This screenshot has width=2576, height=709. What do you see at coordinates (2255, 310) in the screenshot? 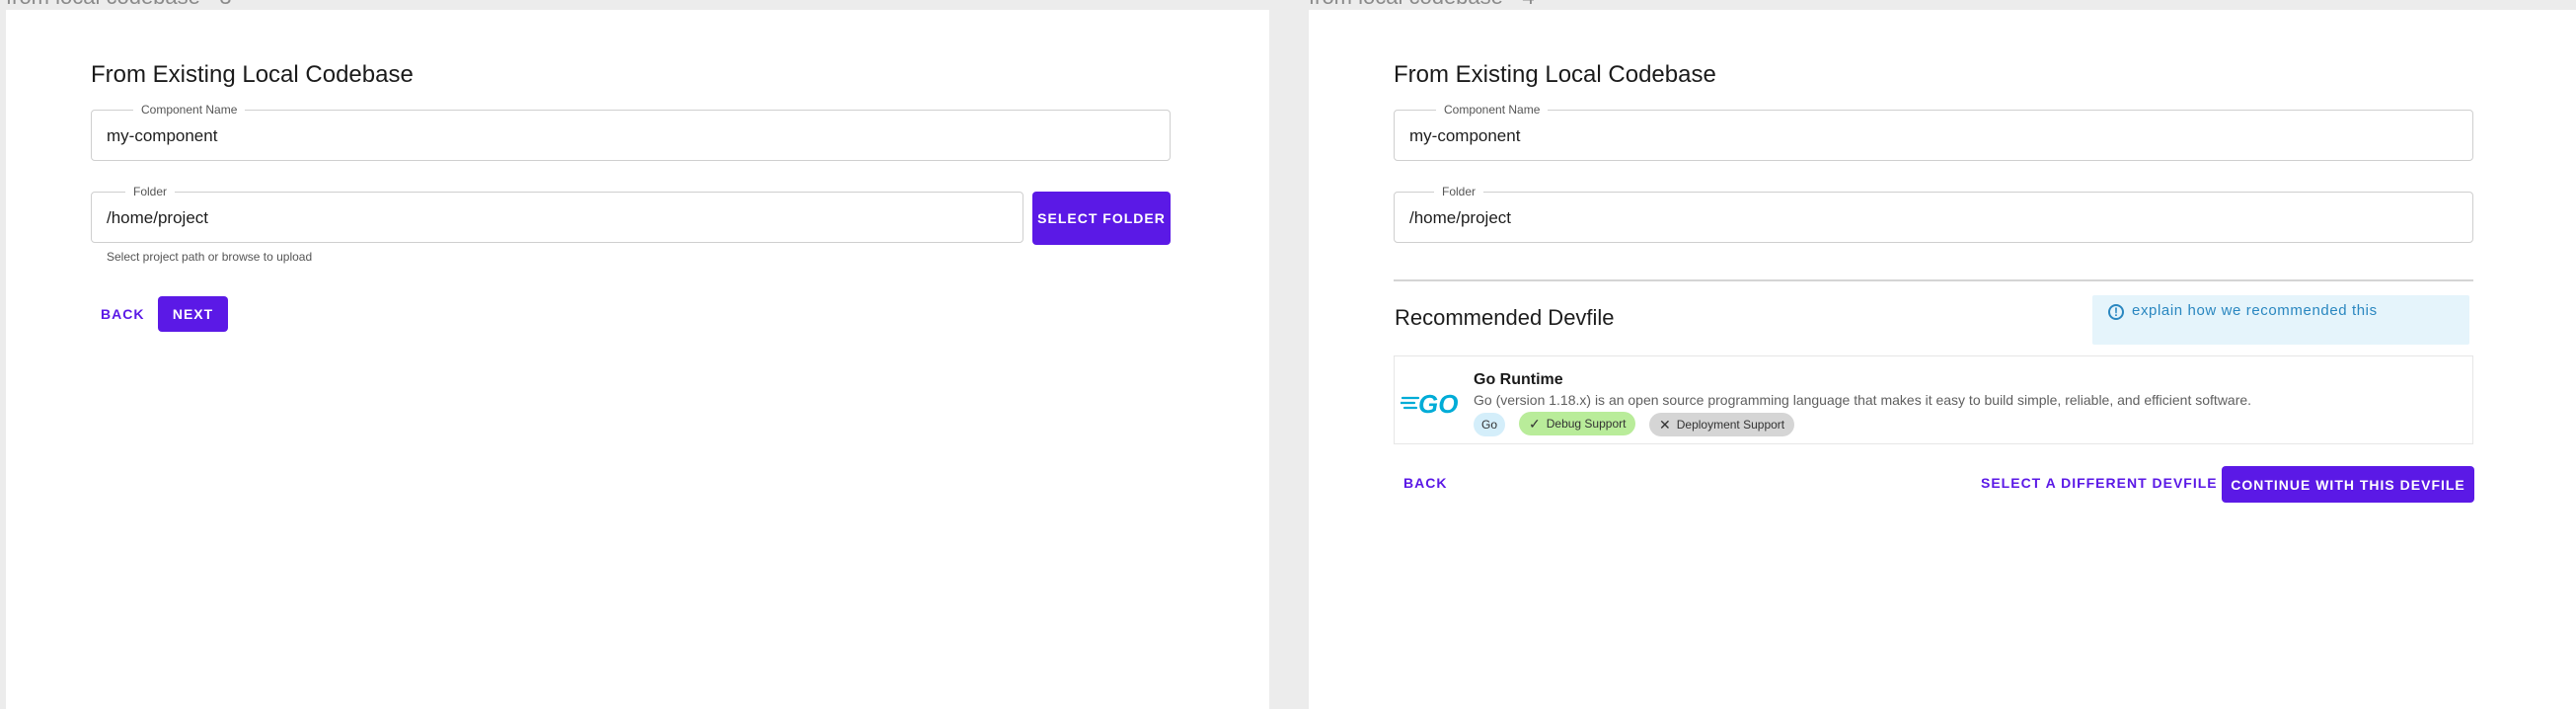
I see `recommendation-info-link: explain how we recommended this` at bounding box center [2255, 310].